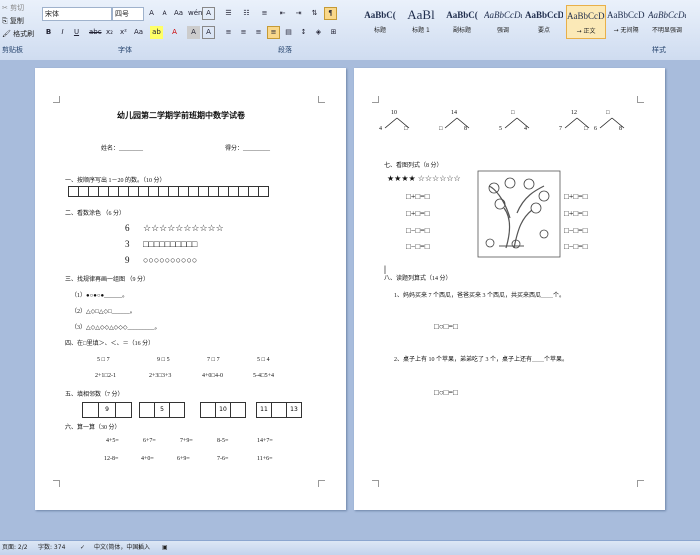  What do you see at coordinates (15, 548) in the screenshot?
I see `status-page: 页面: 2/2` at bounding box center [15, 548].